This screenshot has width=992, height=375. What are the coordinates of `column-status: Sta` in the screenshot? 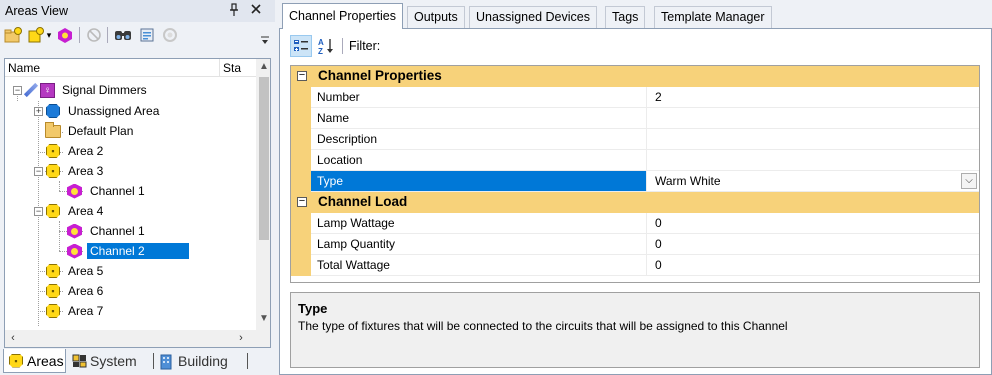 It's located at (232, 68).